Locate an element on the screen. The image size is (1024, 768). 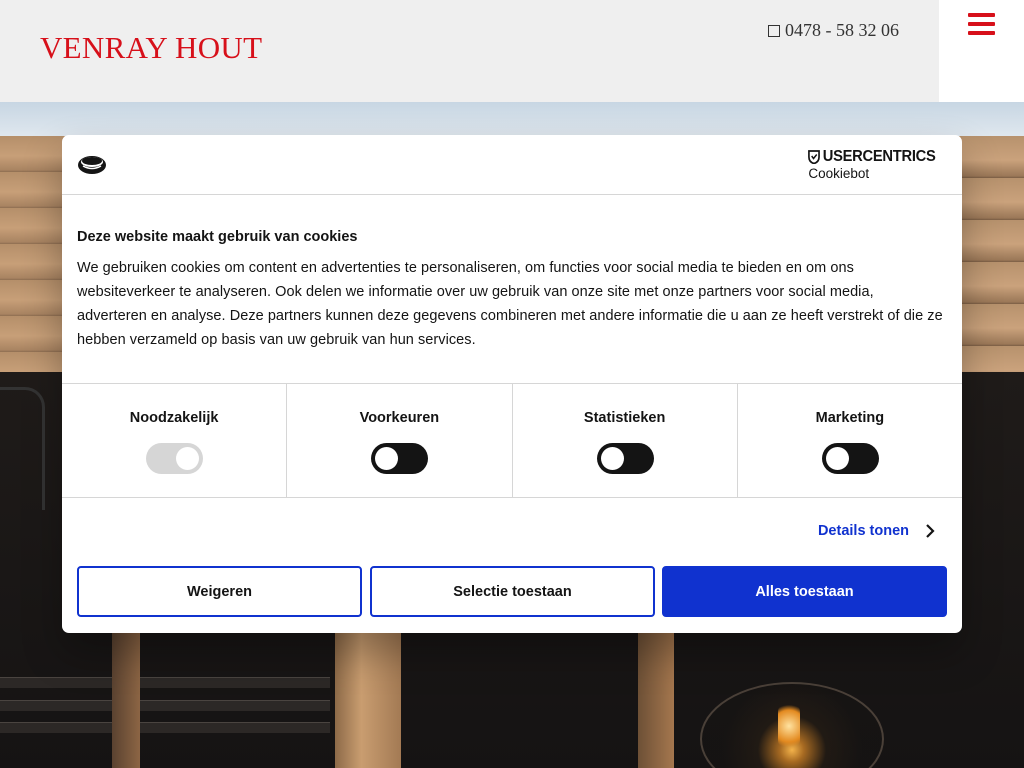
usercentrics-brand: USERCENTRICS Cookiebot is located at coordinates (877, 164).